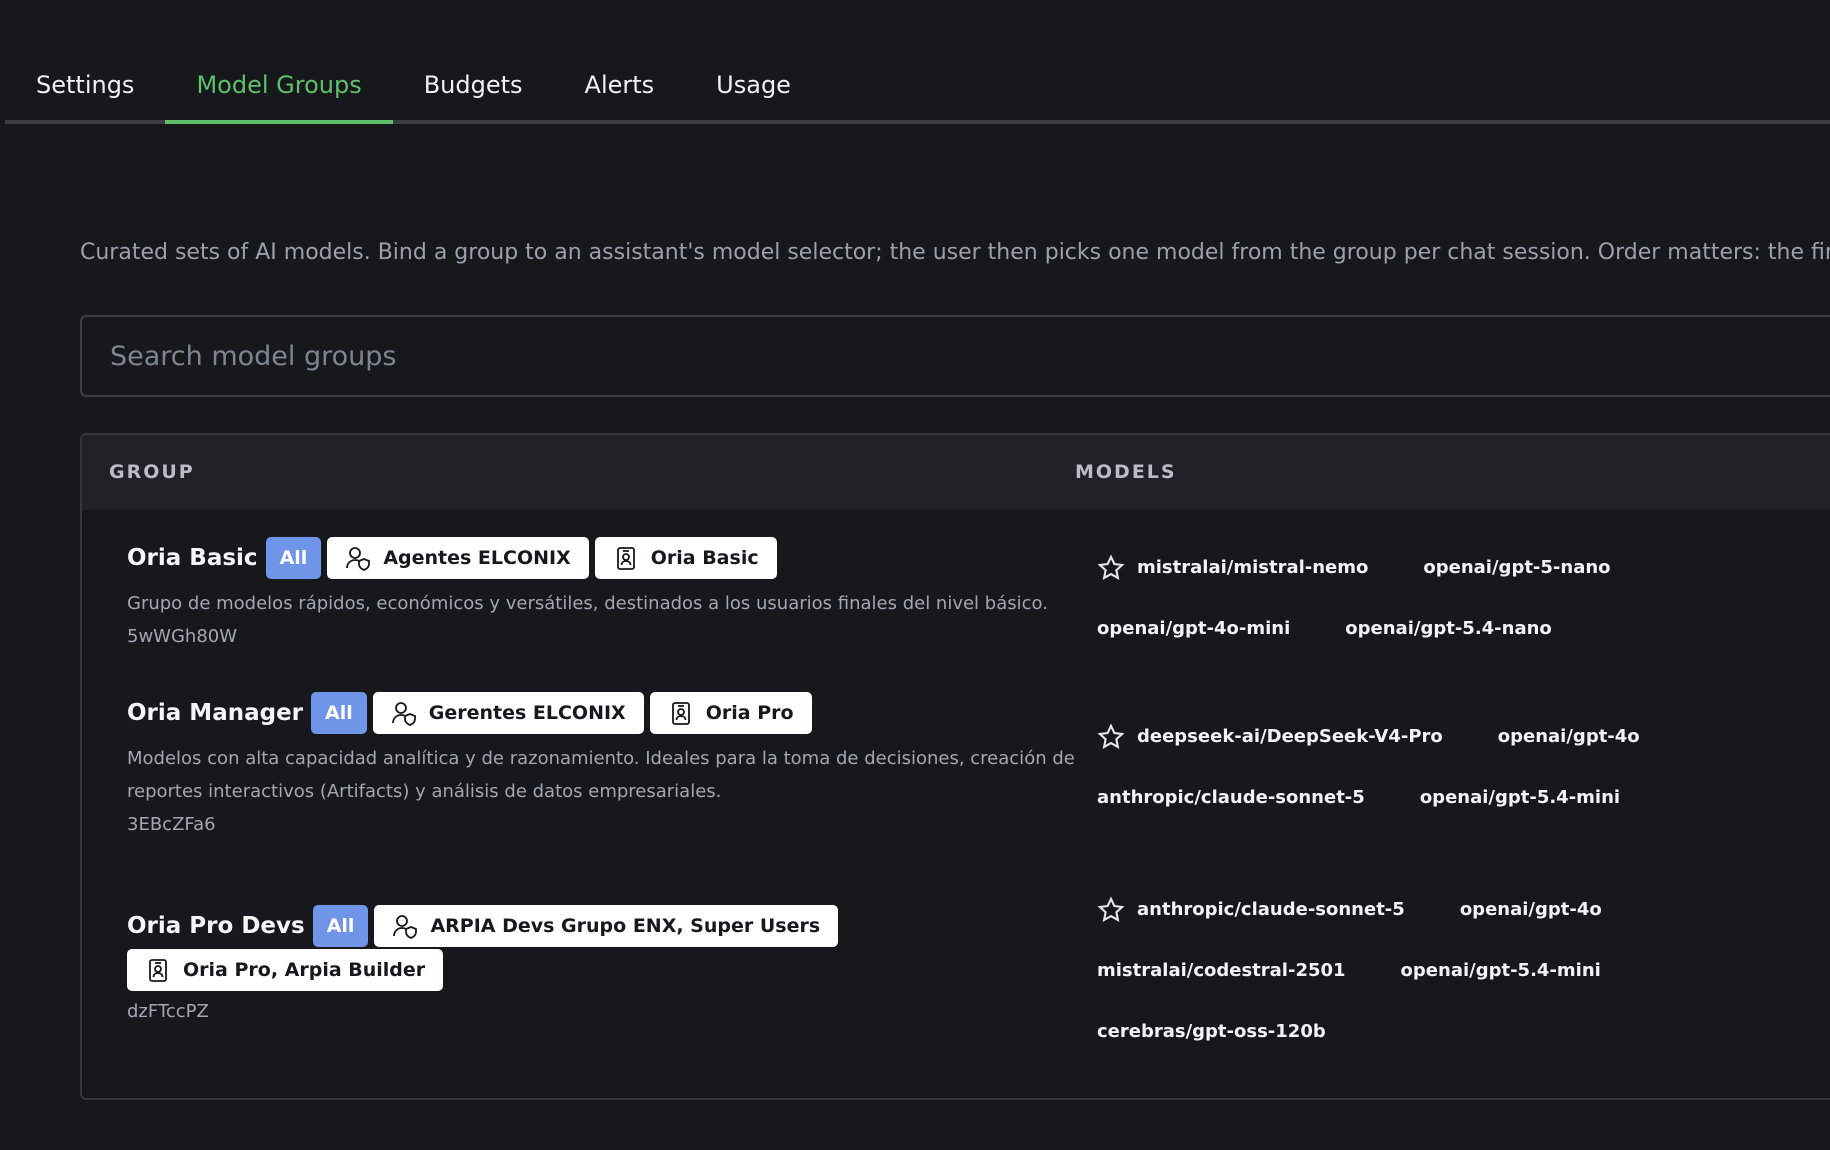 Image resolution: width=1830 pixels, height=1150 pixels. I want to click on model-name: deepseek-ai/DeepSeek-V4-Pro, so click(1290, 736).